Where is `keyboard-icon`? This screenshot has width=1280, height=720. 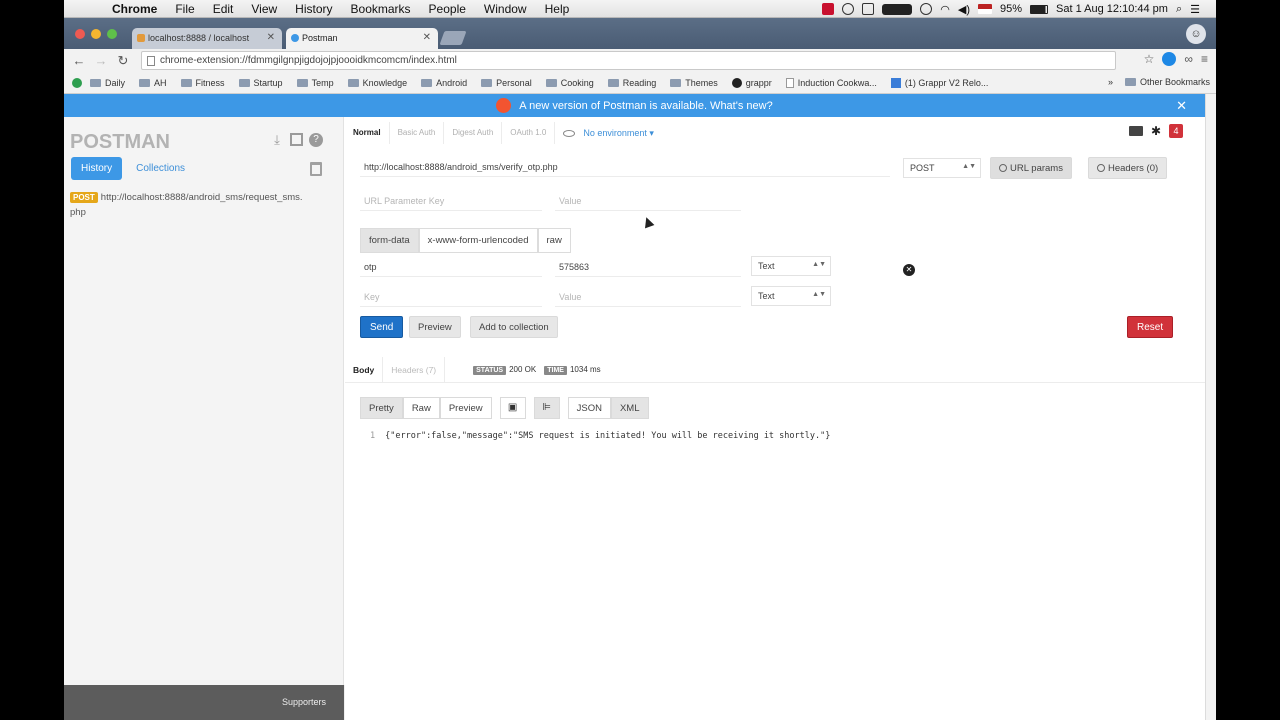
keyboard-icon is located at coordinates (1135, 131).